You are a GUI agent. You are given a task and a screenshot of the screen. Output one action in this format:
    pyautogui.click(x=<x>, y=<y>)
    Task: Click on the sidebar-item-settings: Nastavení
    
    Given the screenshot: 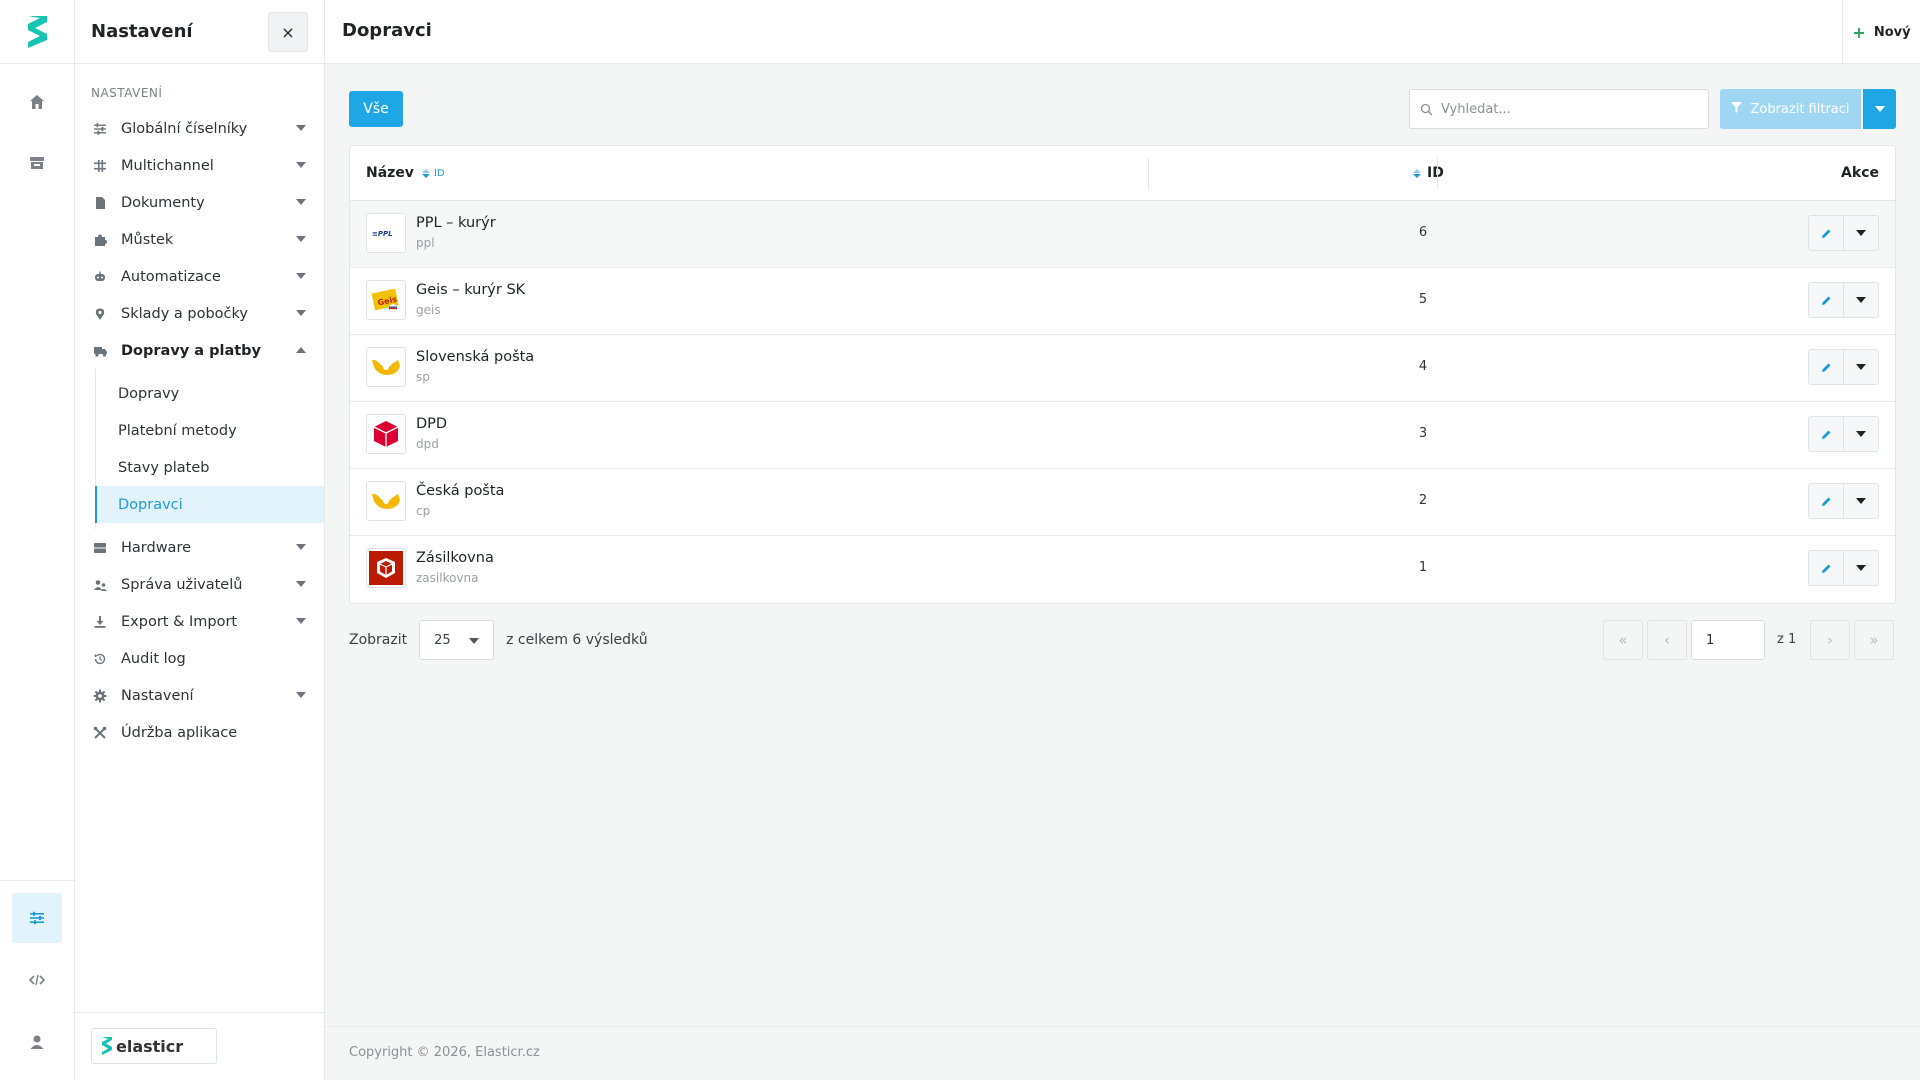 What is the action you would take?
    pyautogui.click(x=199, y=695)
    